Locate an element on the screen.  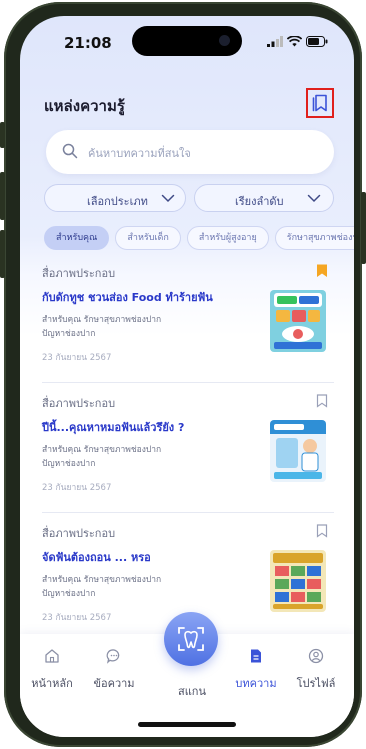
wifi-icon is located at coordinates (294, 41).